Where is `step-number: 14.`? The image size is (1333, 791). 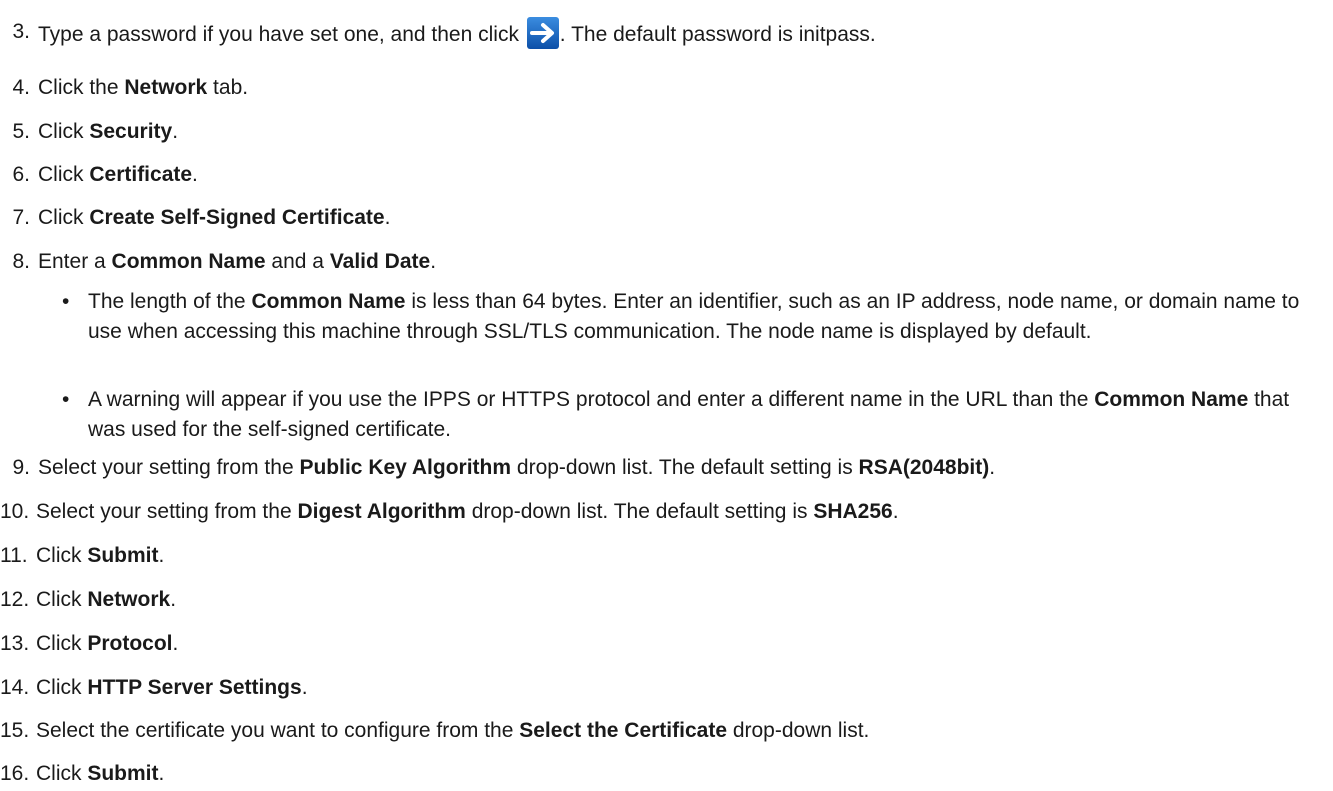
step-number: 14. is located at coordinates (15, 687).